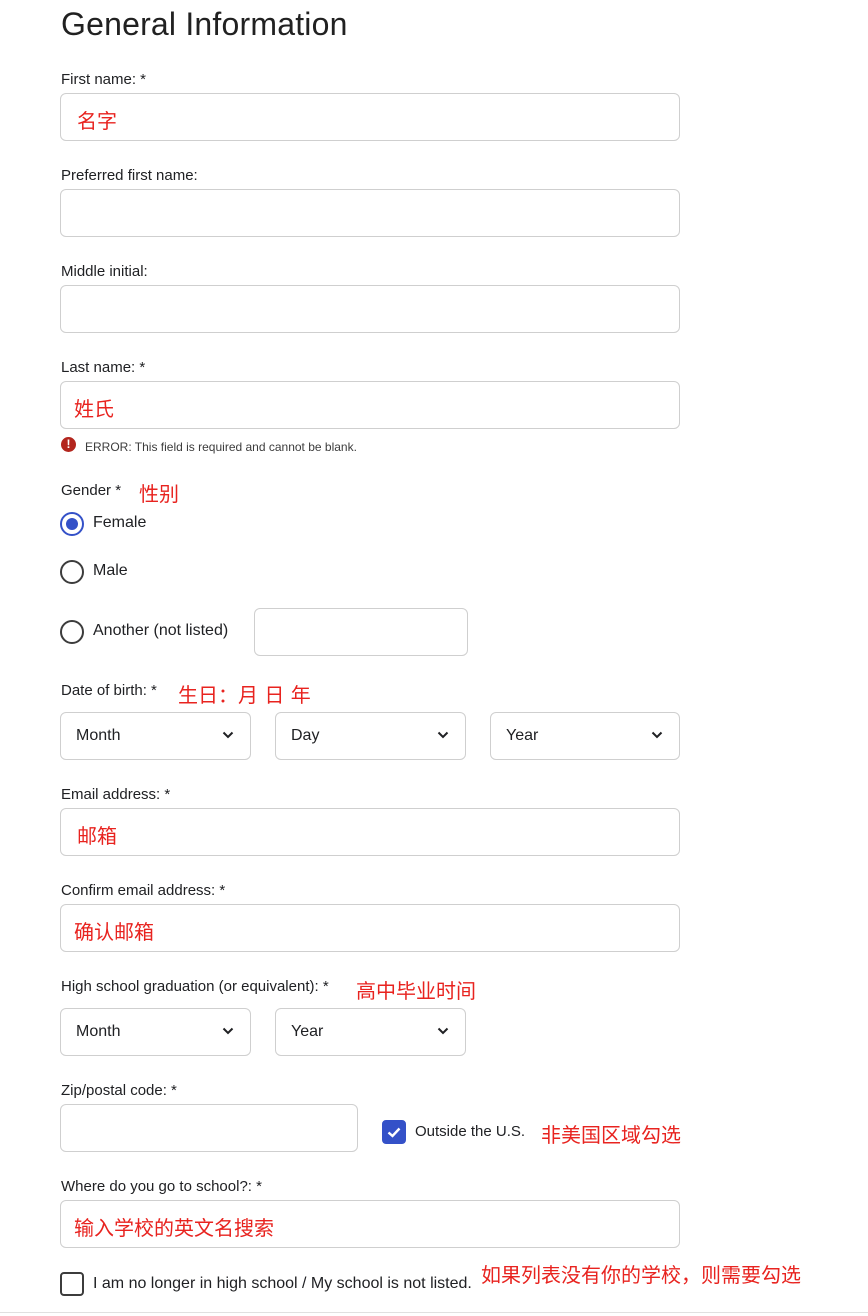 This screenshot has height=1316, width=868. Describe the element at coordinates (370, 405) in the screenshot. I see `last-name-input: 姓氏` at that location.